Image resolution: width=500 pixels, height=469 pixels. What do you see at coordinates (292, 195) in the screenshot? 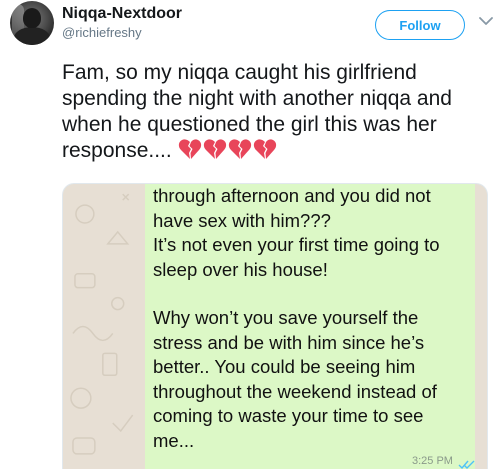
I see `message-line: through afternoon and you did not` at bounding box center [292, 195].